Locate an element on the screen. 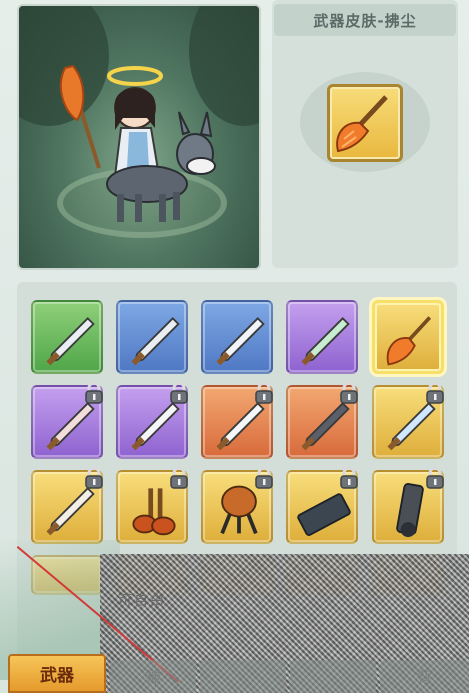  jade-sword-icon is located at coordinates (325, 341).